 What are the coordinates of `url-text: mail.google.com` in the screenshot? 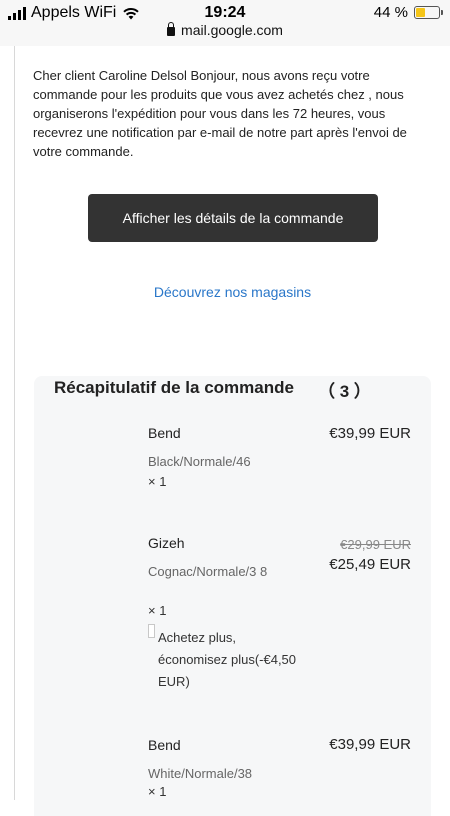 It's located at (232, 30).